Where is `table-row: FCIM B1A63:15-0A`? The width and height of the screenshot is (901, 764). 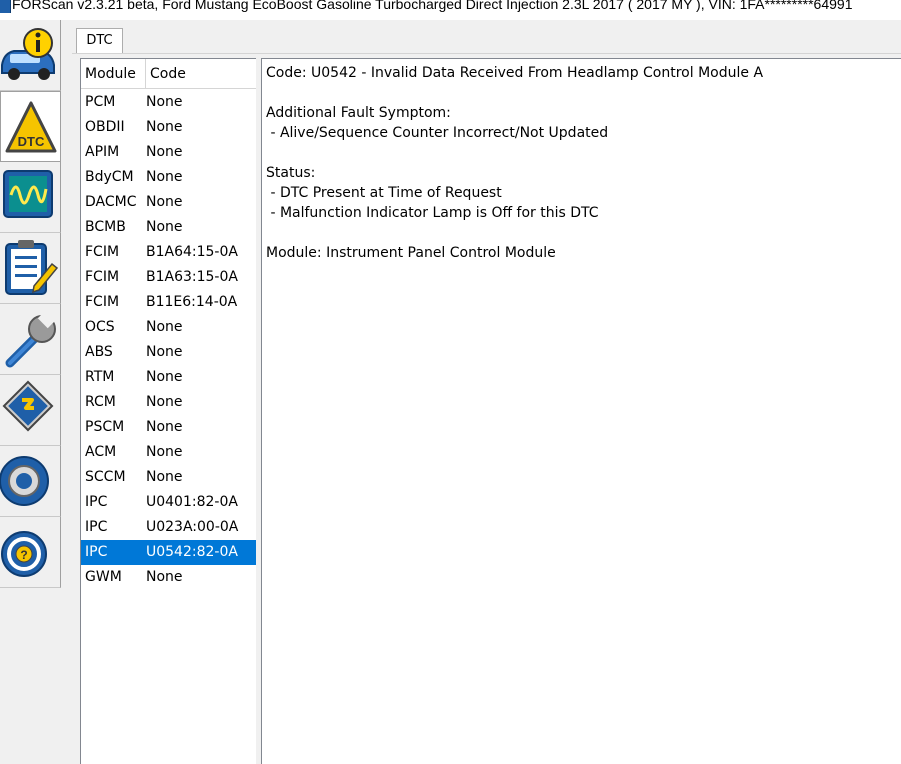 table-row: FCIM B1A63:15-0A is located at coordinates (168, 277).